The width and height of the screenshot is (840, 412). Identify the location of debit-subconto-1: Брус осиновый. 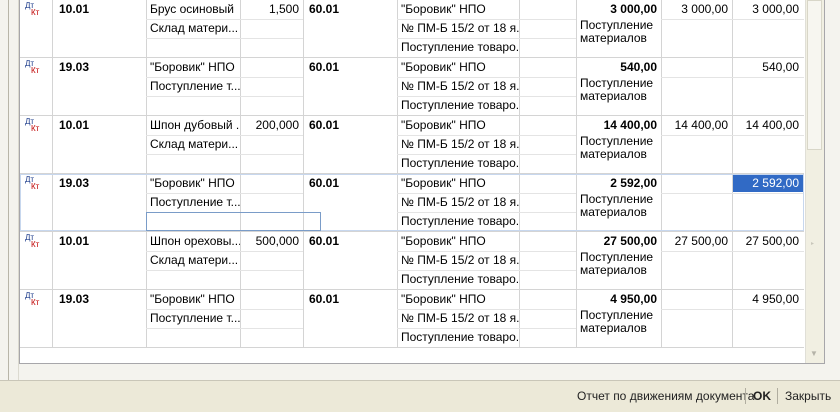
(193, 9).